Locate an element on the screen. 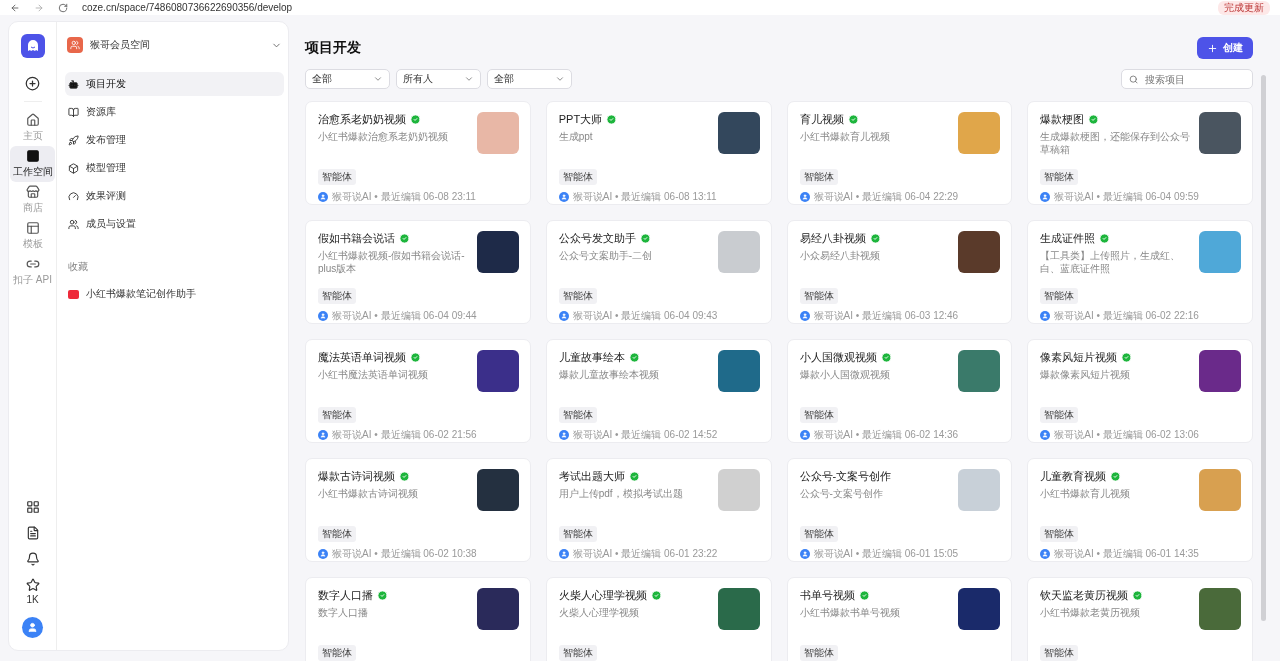 The image size is (1280, 661). sidebar-item: 模型管理 is located at coordinates (174, 168).